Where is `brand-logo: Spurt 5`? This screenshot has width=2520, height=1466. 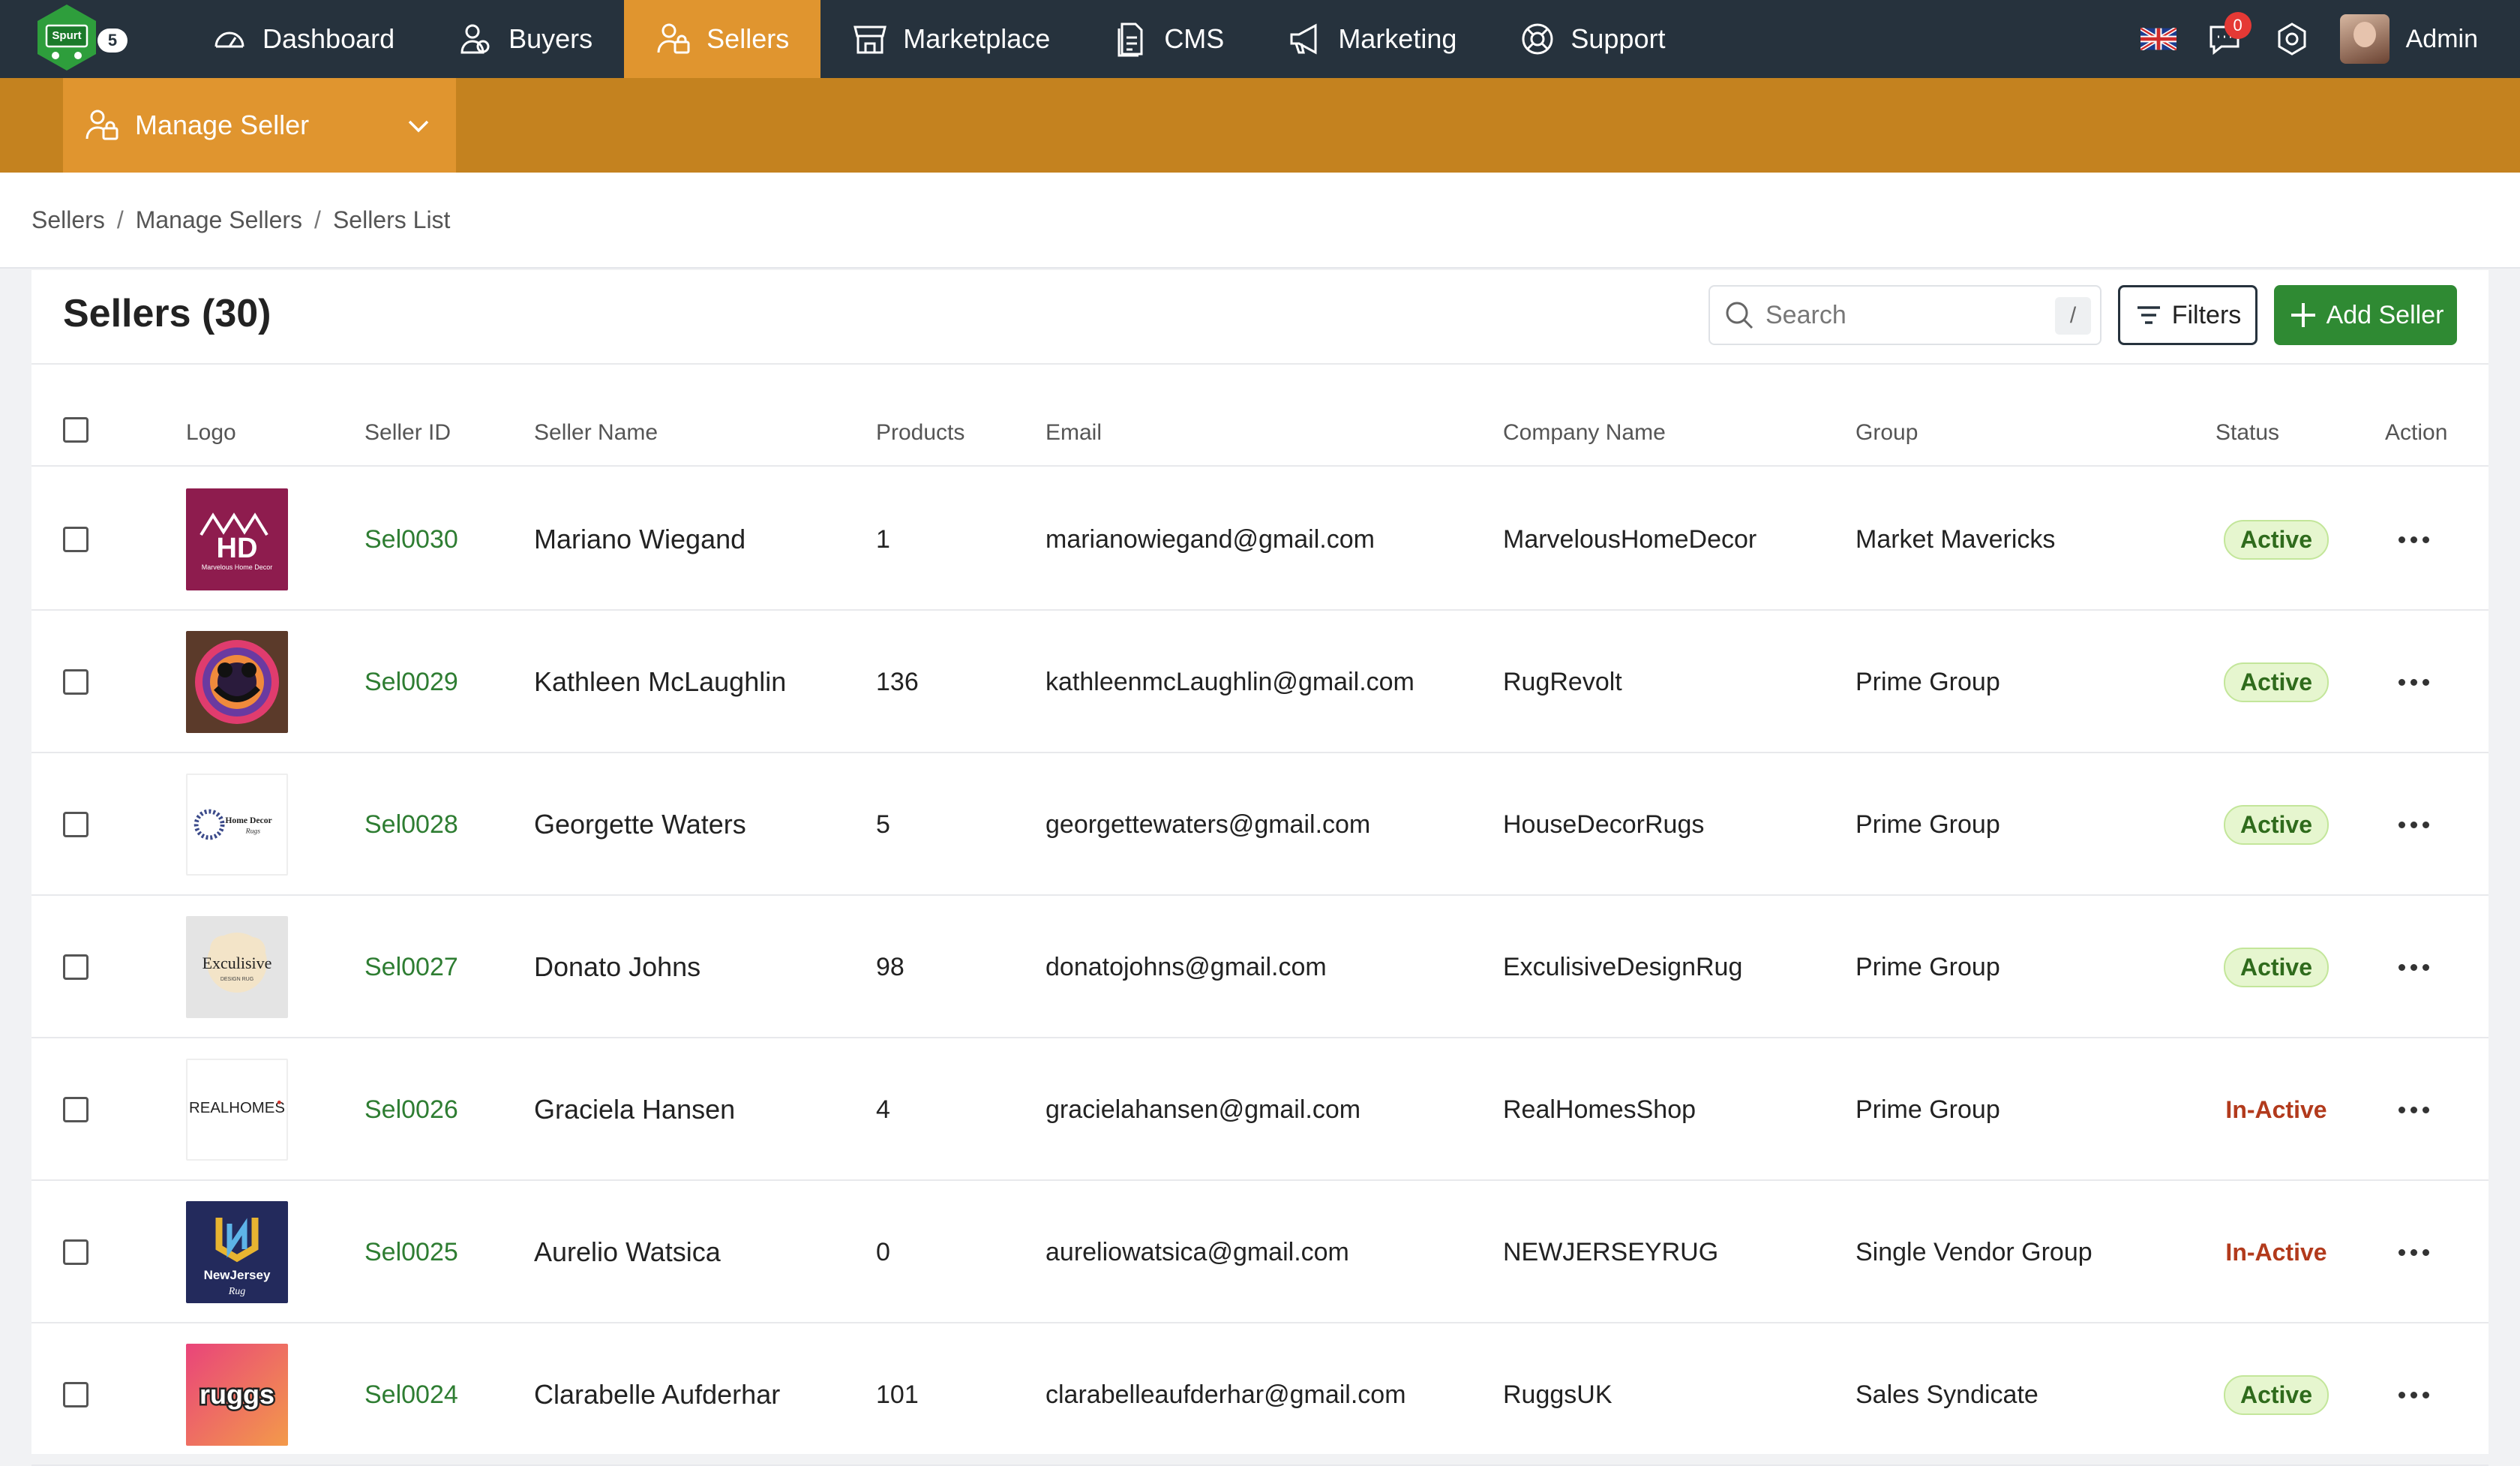
brand-logo: Spurt 5 is located at coordinates (83, 39).